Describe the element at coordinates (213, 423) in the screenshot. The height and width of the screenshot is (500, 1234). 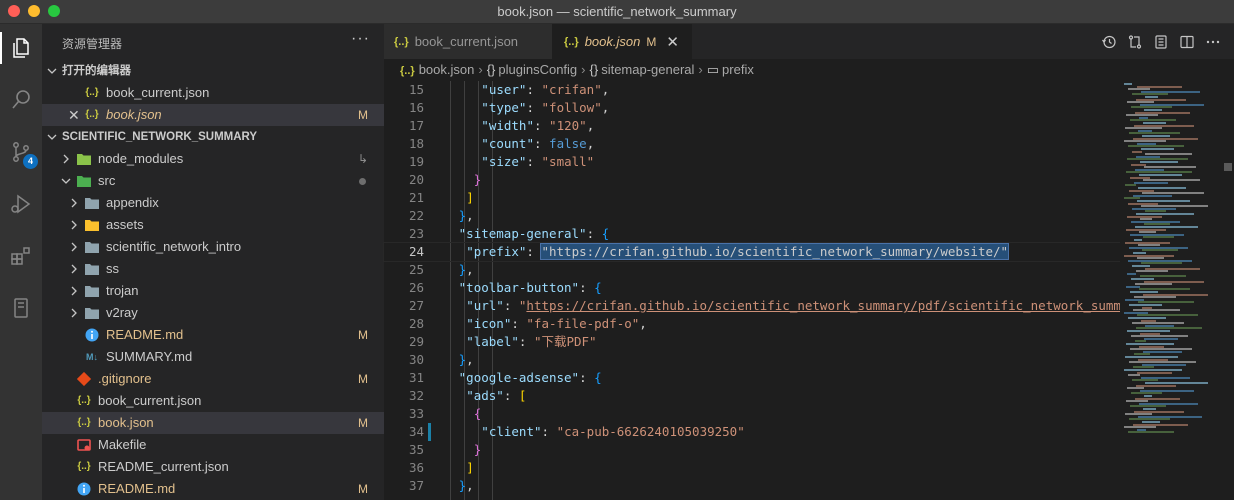
I see `tree-item-book-json: {..} book.json M` at that location.